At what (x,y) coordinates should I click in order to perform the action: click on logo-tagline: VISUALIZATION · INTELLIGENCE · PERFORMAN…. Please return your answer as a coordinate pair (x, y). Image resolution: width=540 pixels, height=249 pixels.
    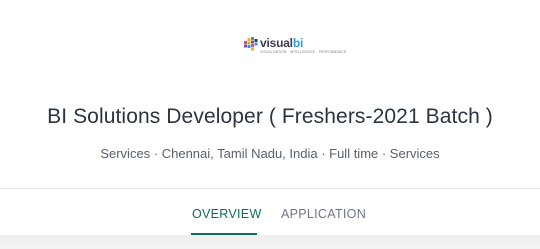
    Looking at the image, I should click on (303, 52).